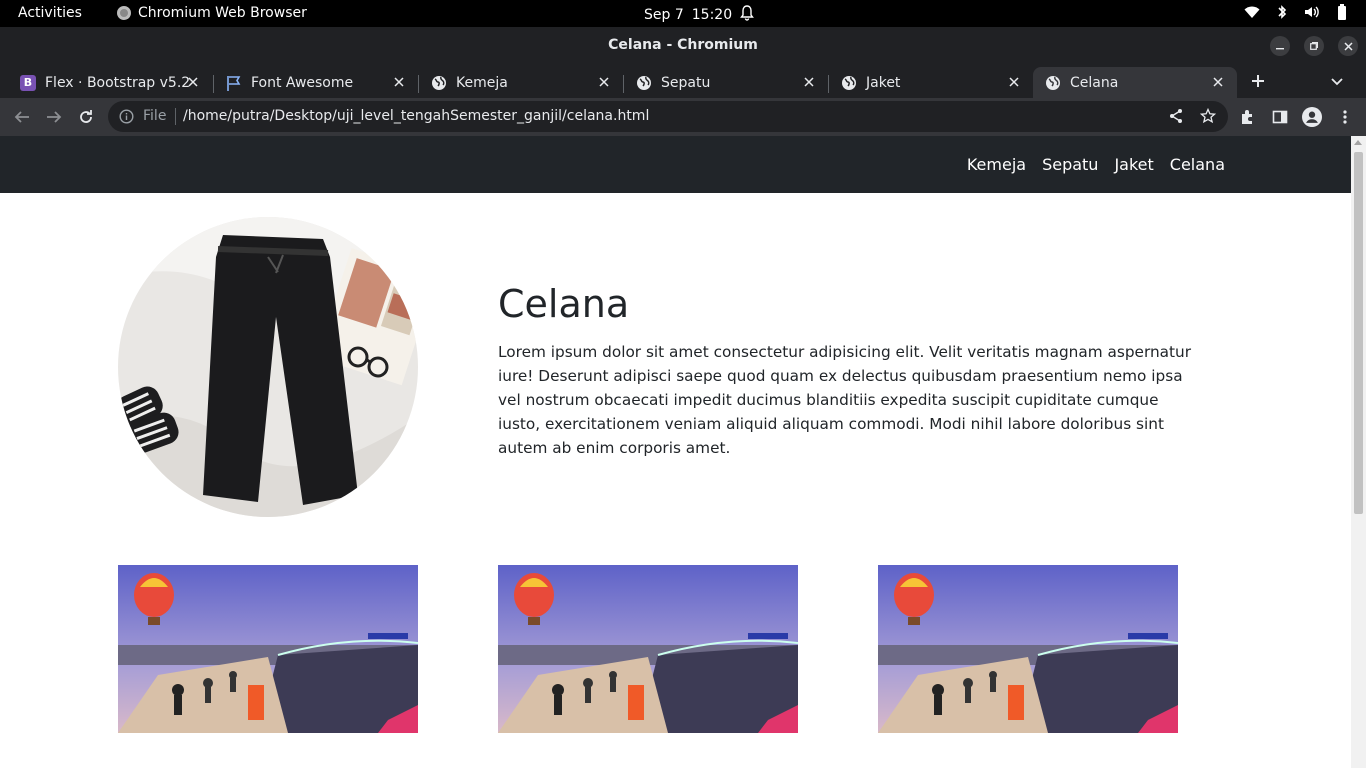  What do you see at coordinates (1260, 81) in the screenshot?
I see `new-tab-icon` at bounding box center [1260, 81].